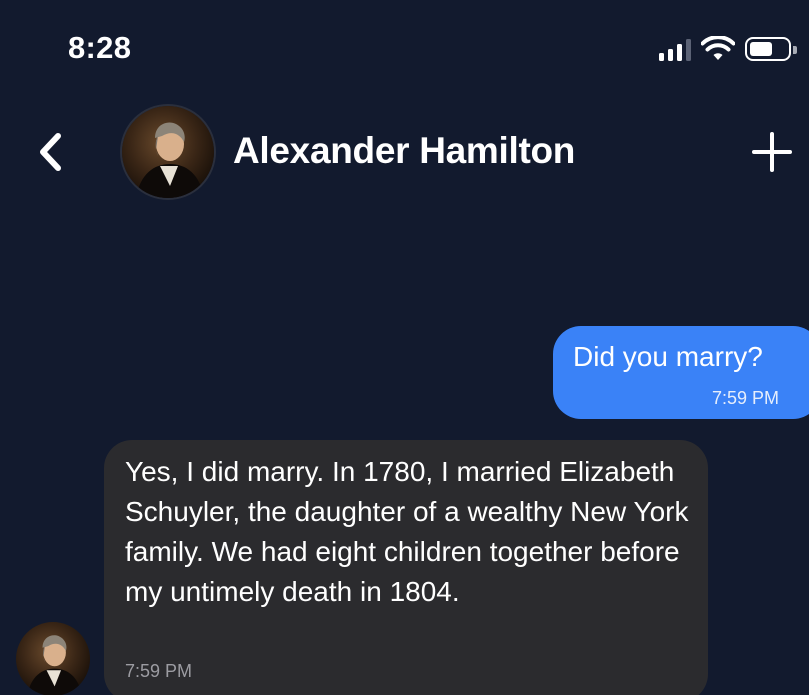  I want to click on cellular-signal-icon, so click(675, 49).